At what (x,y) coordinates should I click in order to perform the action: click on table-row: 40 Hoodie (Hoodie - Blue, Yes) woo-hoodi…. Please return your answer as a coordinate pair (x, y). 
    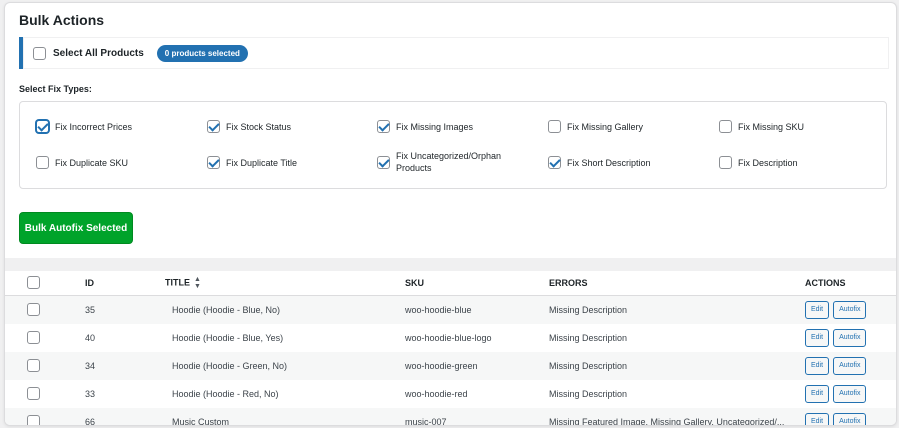
    Looking at the image, I should click on (450, 338).